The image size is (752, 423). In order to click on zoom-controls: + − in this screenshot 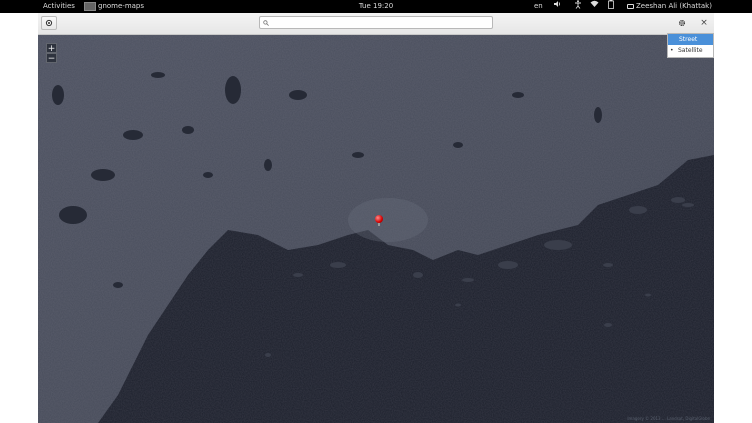, I will do `click(51, 53)`.